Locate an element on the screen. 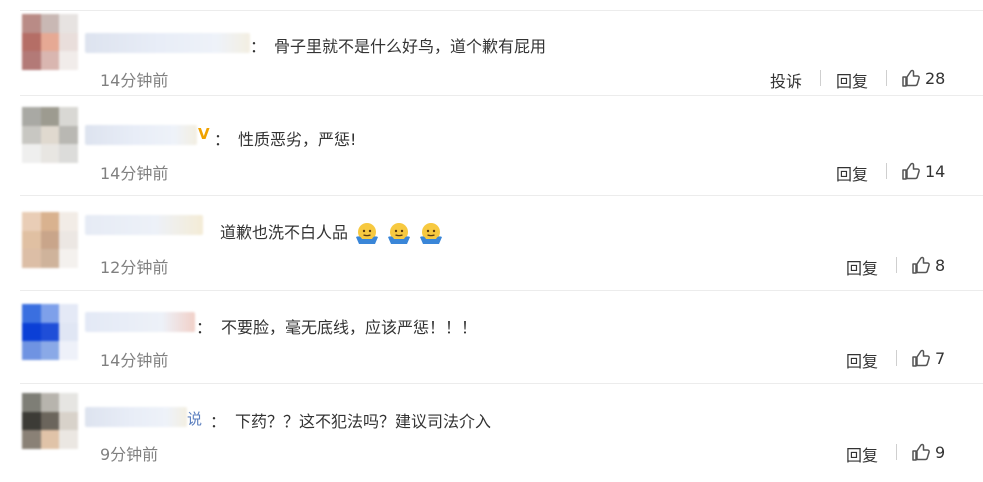  username-tail: 说 is located at coordinates (194, 418).